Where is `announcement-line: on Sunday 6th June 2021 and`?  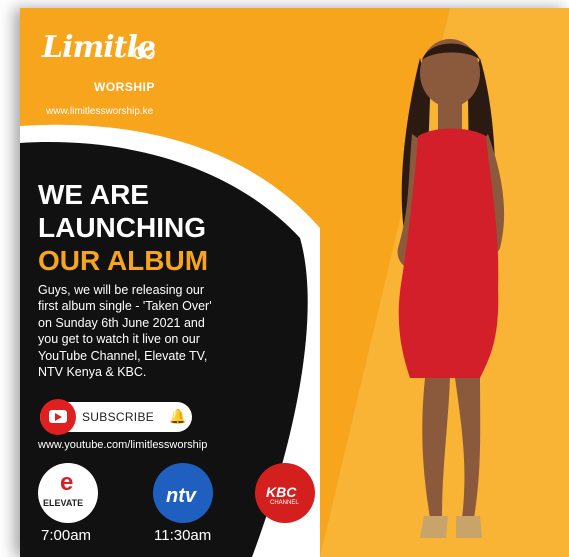 announcement-line: on Sunday 6th June 2021 and is located at coordinates (121, 322).